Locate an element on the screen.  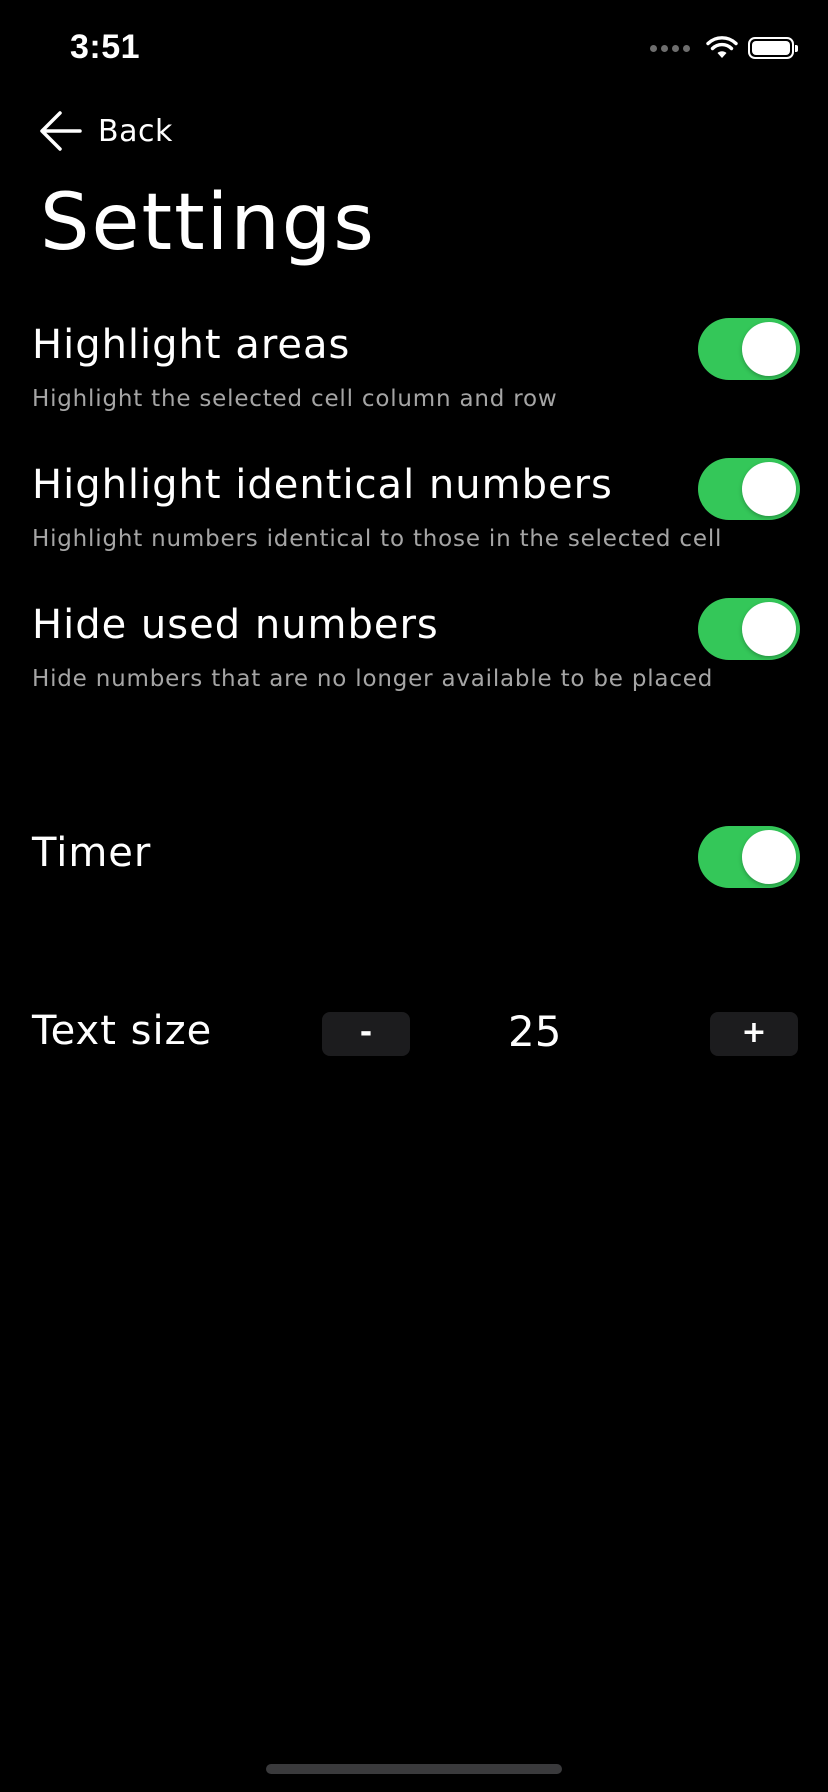
highlight-identical-numbers-toggle is located at coordinates (749, 489).